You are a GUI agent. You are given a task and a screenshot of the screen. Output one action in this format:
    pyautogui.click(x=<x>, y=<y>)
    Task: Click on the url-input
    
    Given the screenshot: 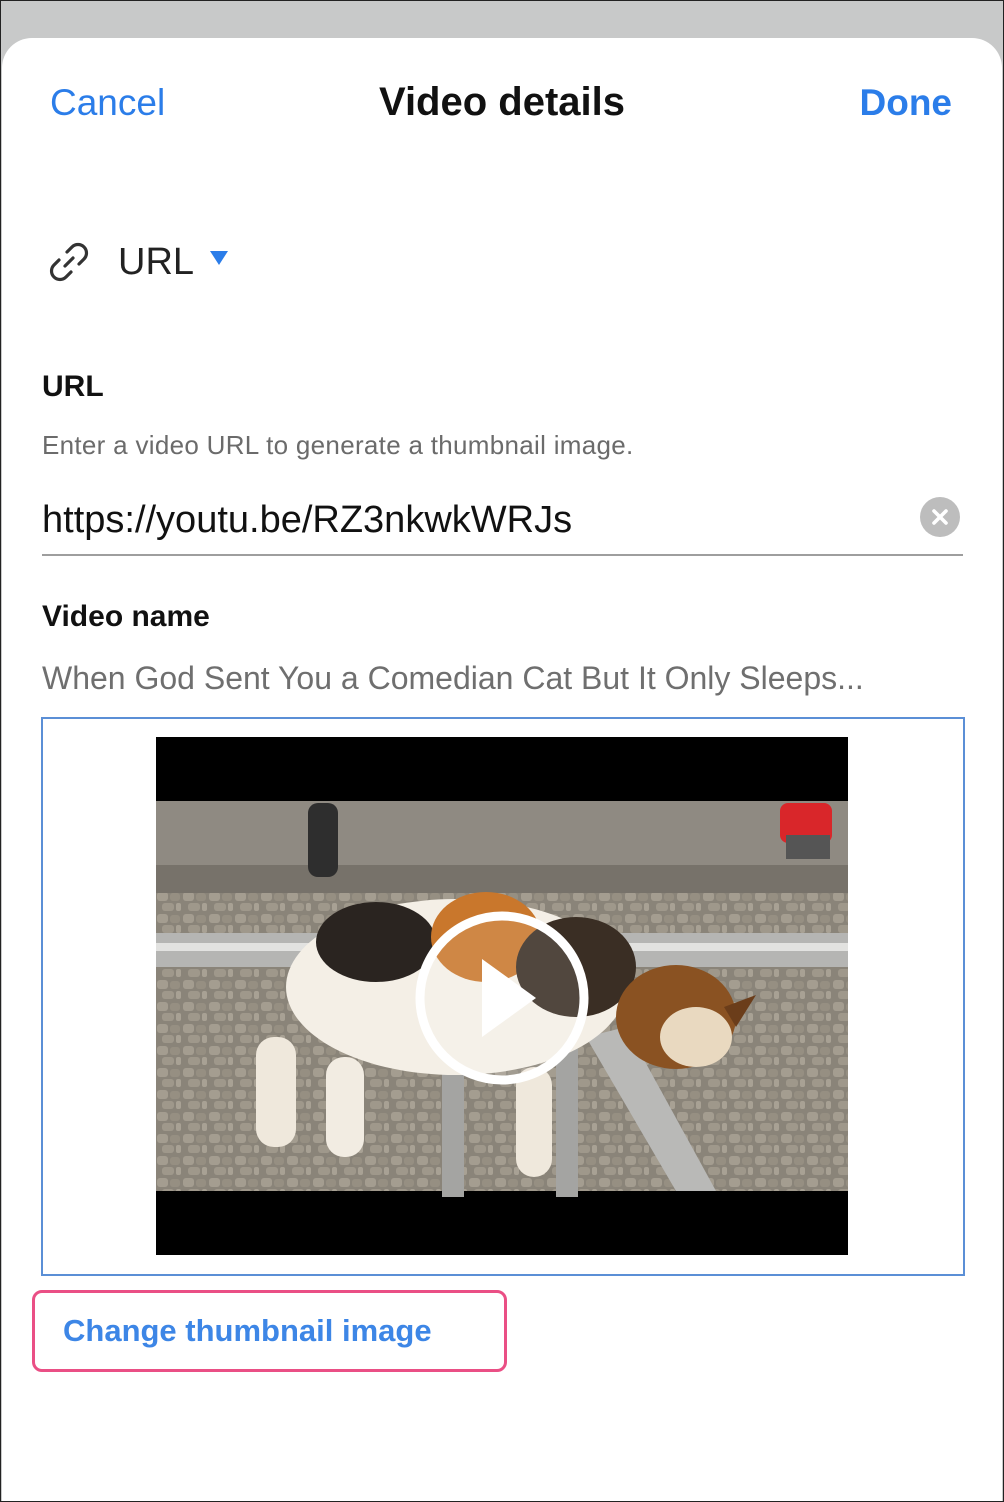 What is the action you would take?
    pyautogui.click(x=472, y=520)
    